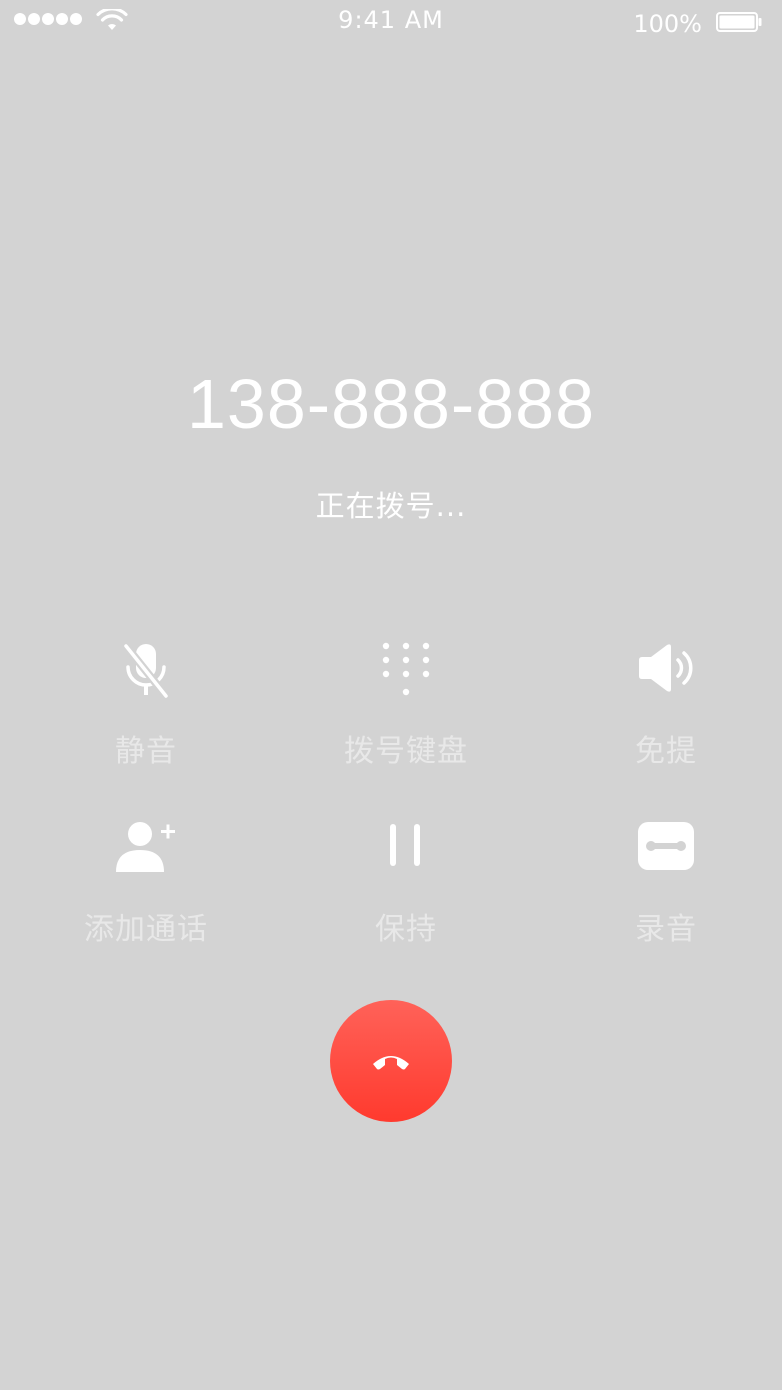  I want to click on speaker-label: 免提, so click(666, 751).